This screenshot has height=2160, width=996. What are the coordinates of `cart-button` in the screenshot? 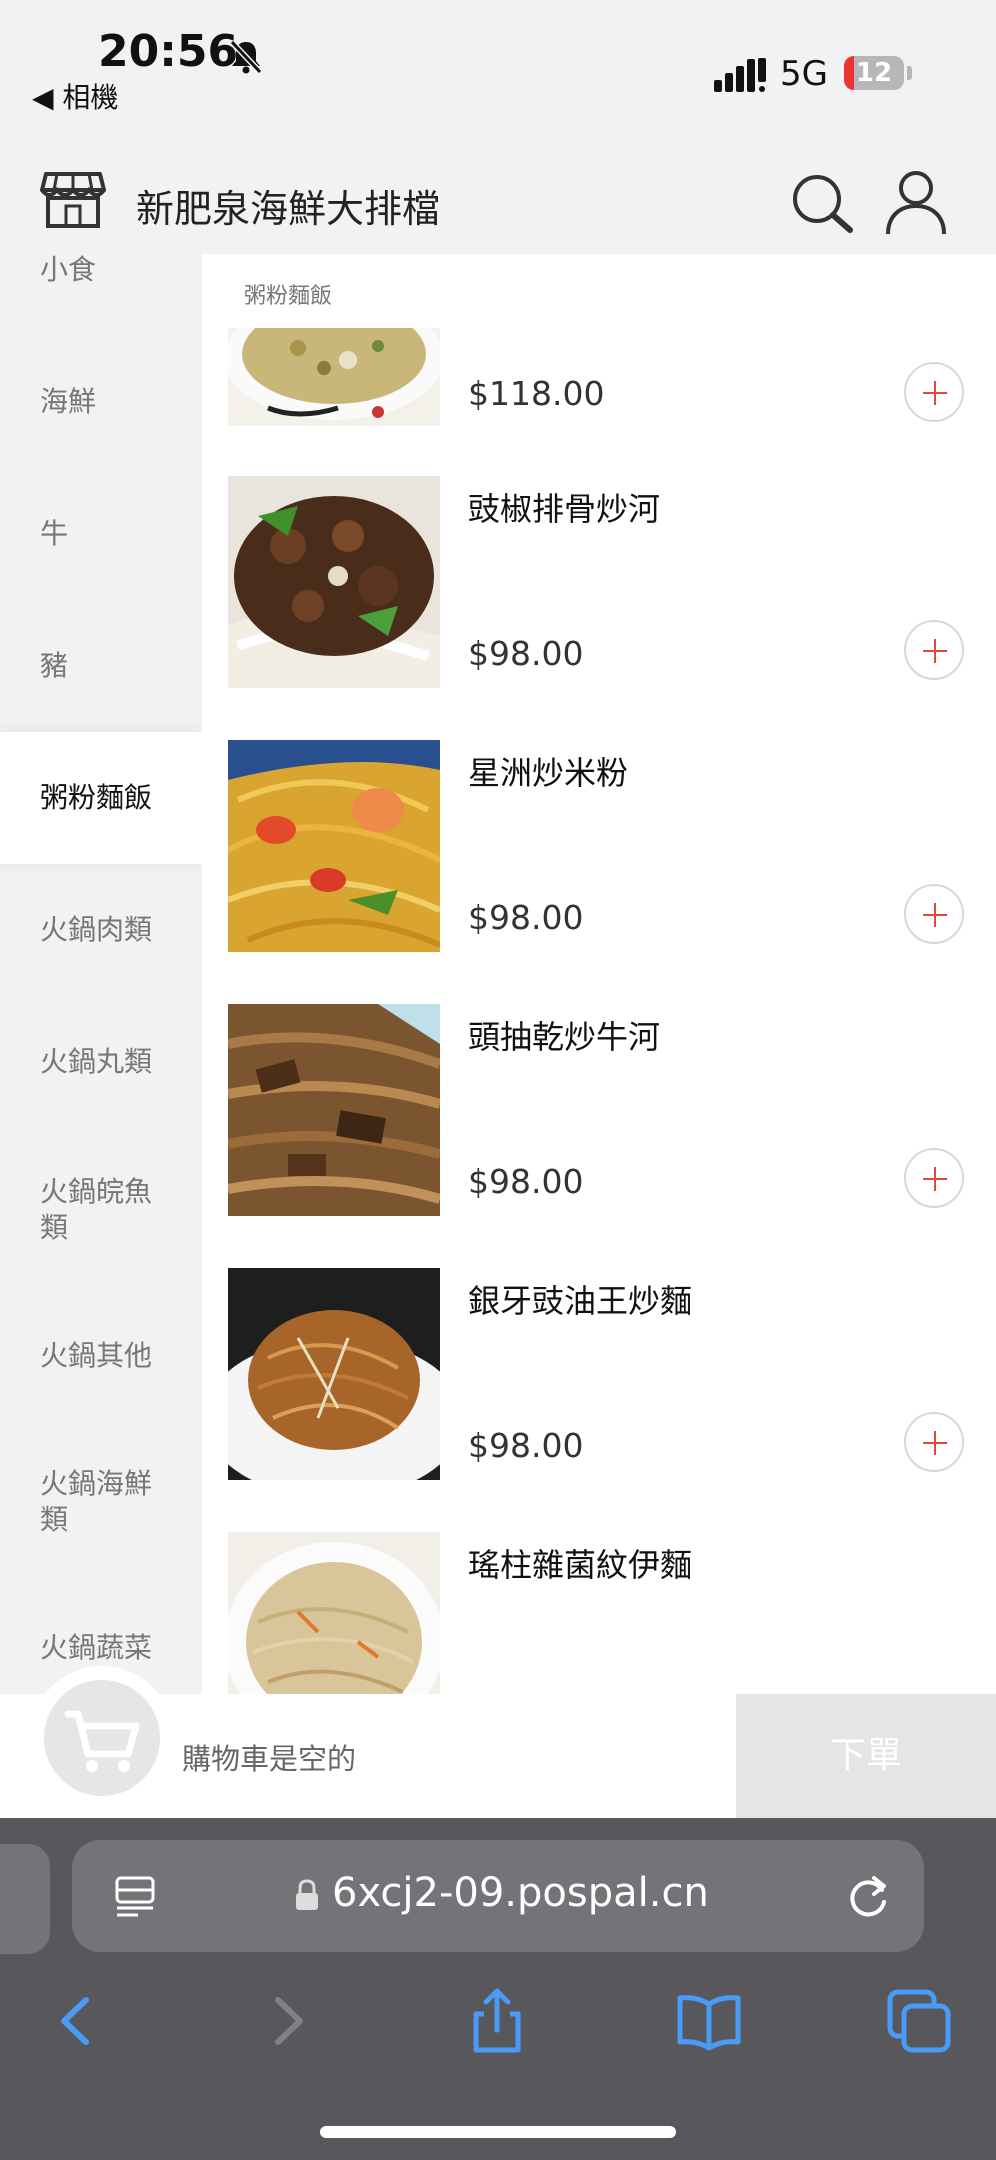 It's located at (102, 1738).